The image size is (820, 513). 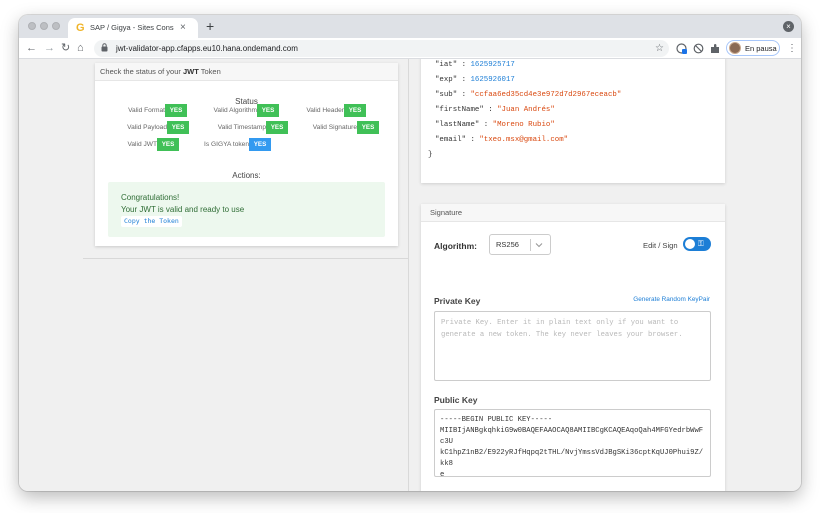 I want to click on toggle-knob, so click(x=690, y=244).